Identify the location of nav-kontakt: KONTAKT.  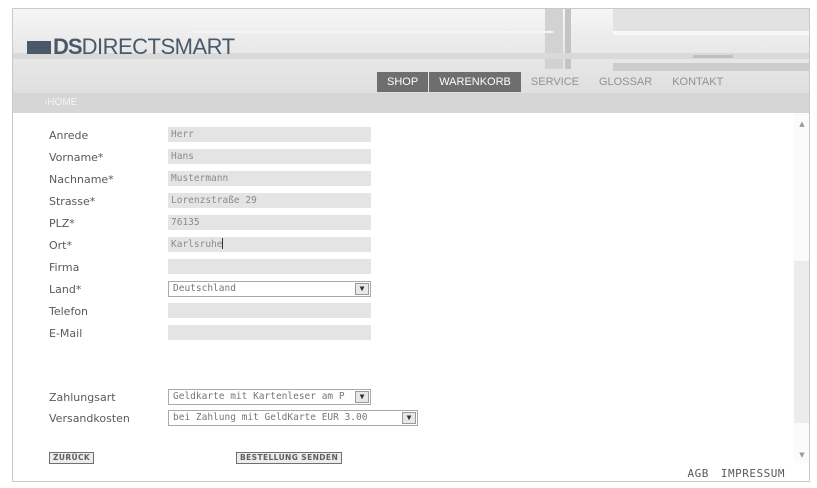
(697, 82).